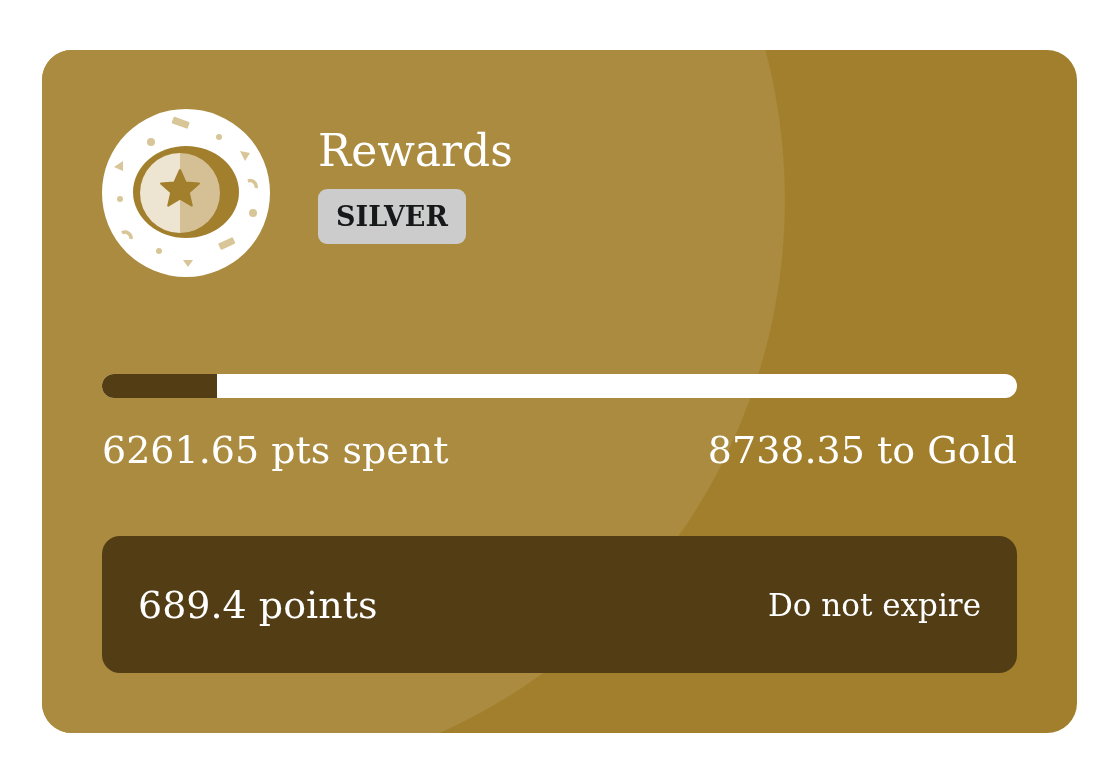  What do you see at coordinates (862, 450) in the screenshot?
I see `points-to-next-tier-text: 8738.35 to Gold` at bounding box center [862, 450].